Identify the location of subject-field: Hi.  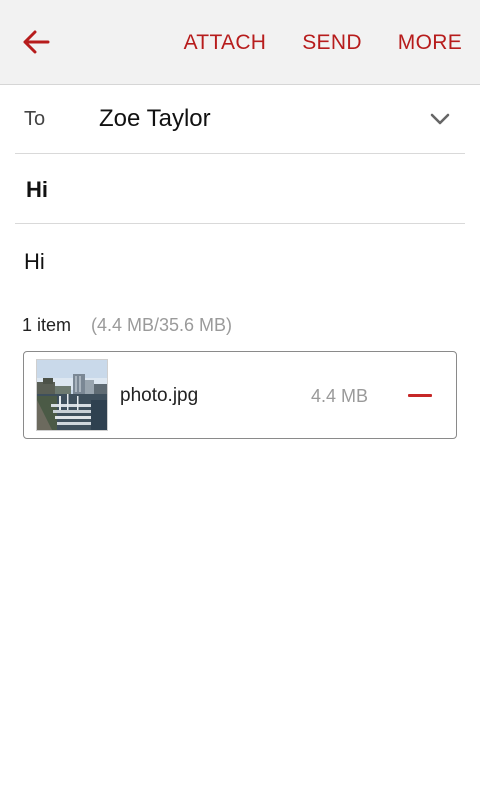
(37, 190).